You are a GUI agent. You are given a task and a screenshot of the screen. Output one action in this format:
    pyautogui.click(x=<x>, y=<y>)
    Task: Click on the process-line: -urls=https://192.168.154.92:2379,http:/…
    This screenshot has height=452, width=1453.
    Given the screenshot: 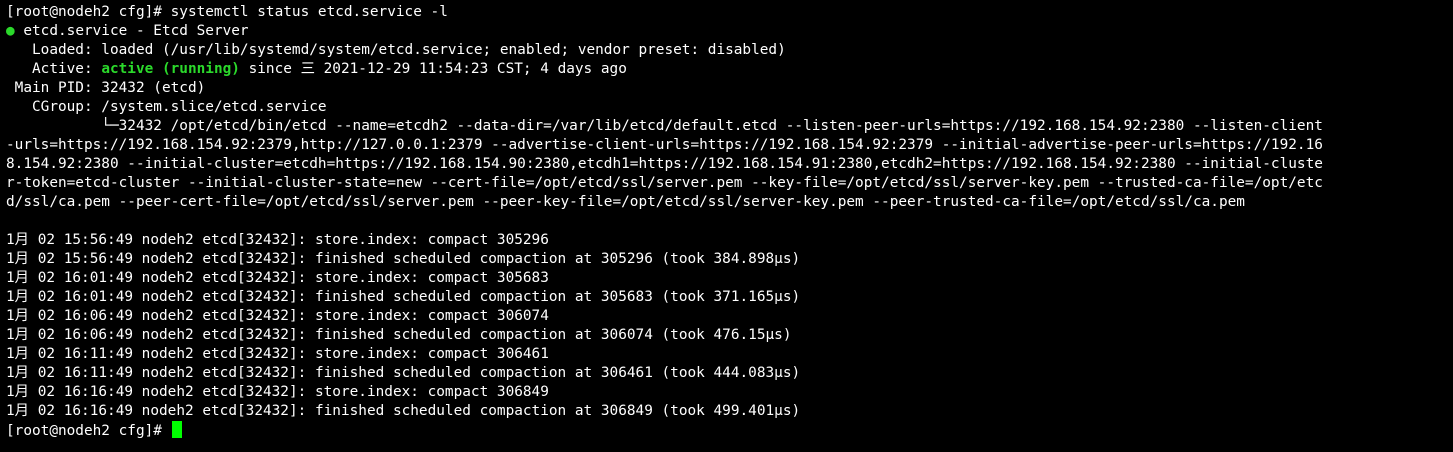 What is the action you would take?
    pyautogui.click(x=664, y=145)
    